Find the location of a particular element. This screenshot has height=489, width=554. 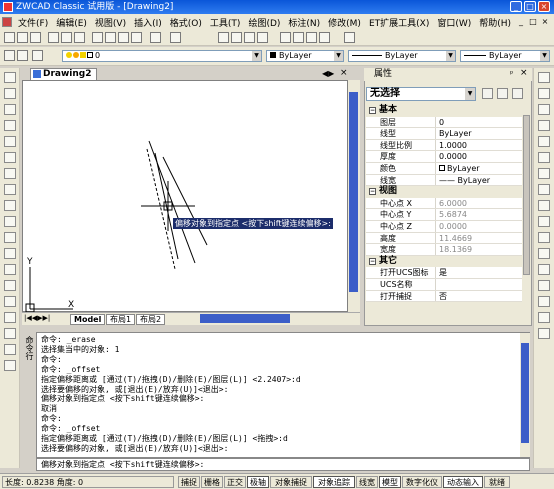

properties-scrollbar is located at coordinates (526, 199).